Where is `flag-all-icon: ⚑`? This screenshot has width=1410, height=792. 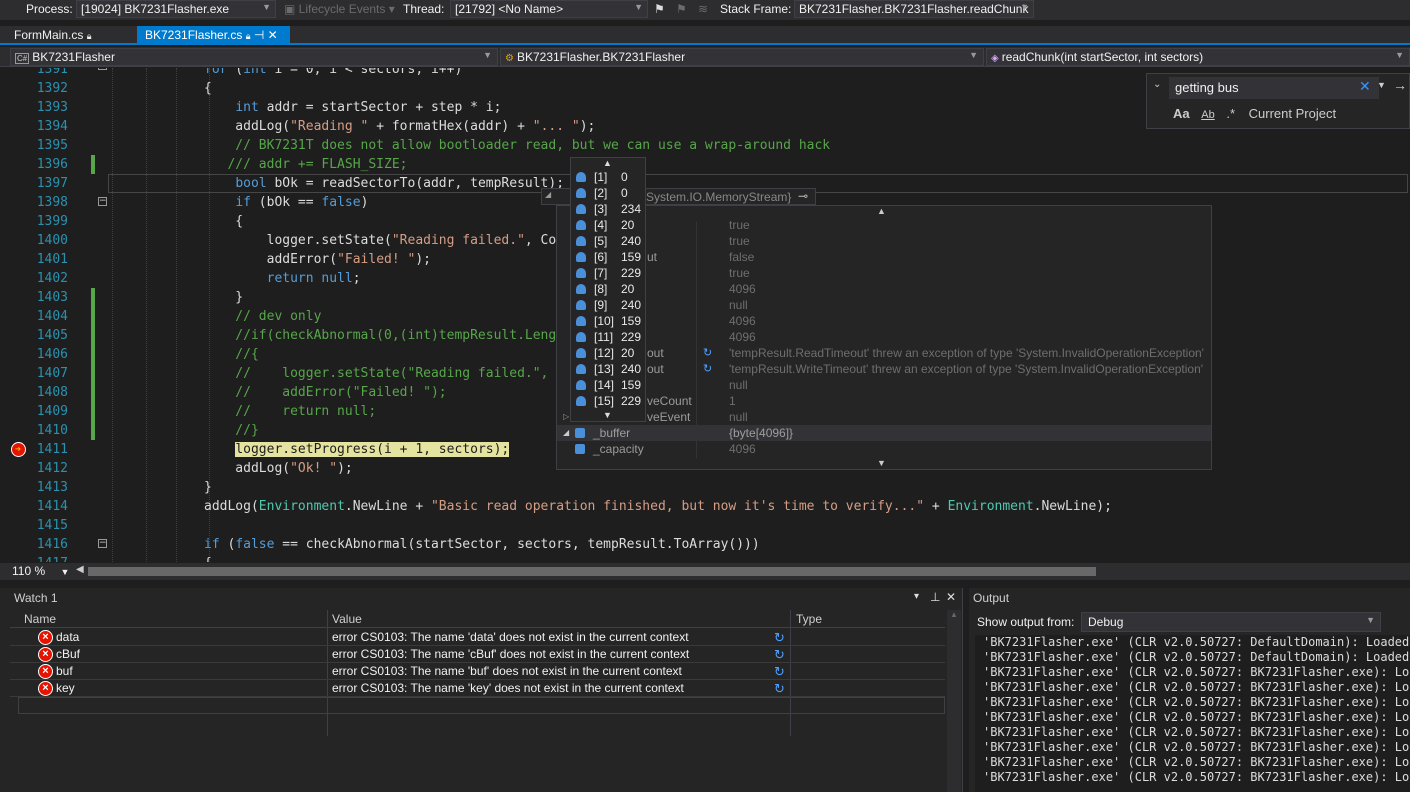 flag-all-icon: ⚑ is located at coordinates (681, 9).